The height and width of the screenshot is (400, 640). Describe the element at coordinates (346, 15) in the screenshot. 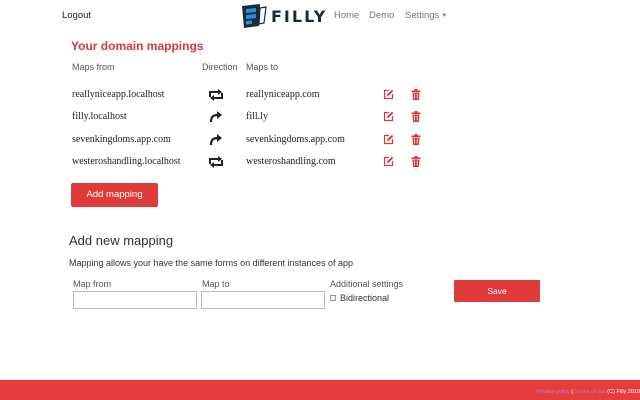

I see `nav-home: Home` at that location.